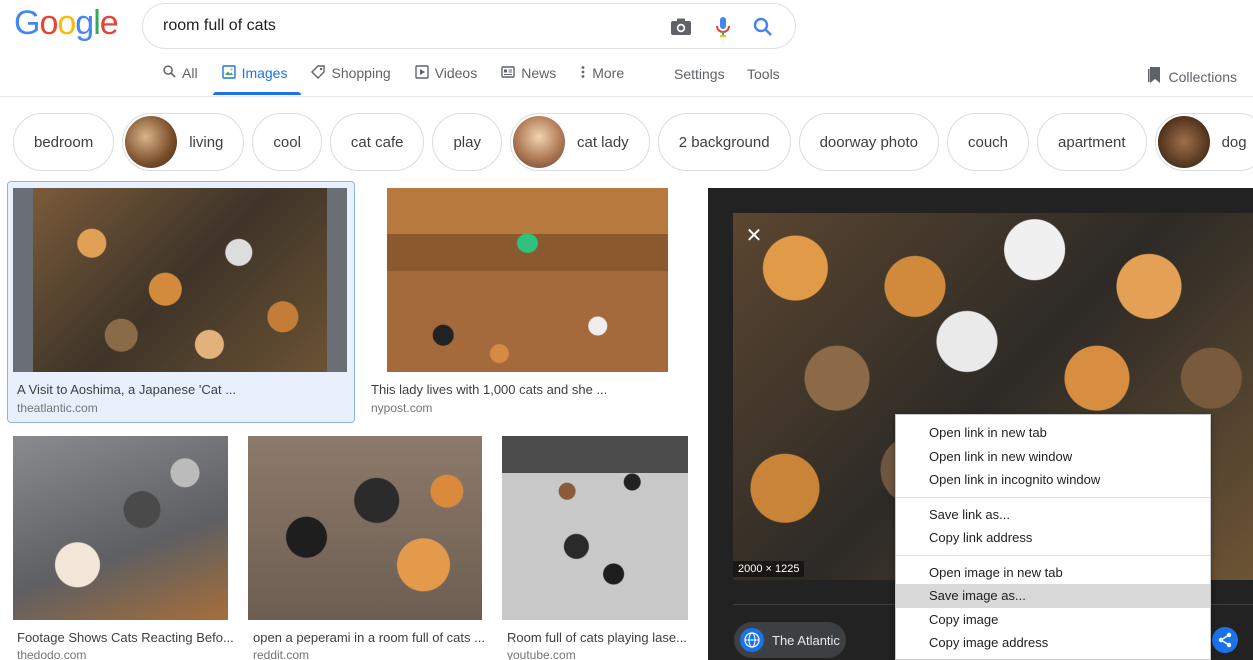 The image size is (1253, 660). Describe the element at coordinates (405, 79) in the screenshot. I see `search-tabs: All Images Shopping Videos News More` at that location.